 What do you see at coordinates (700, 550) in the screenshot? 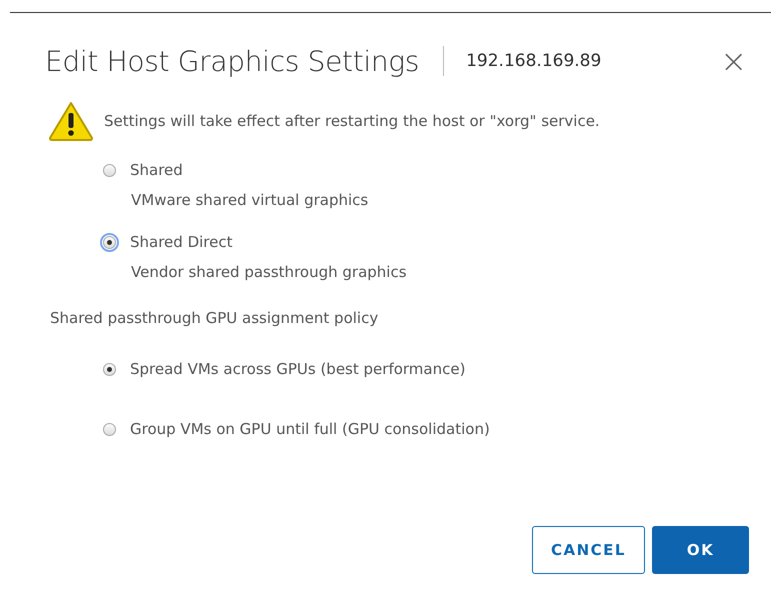
I see `ok-button: OK` at bounding box center [700, 550].